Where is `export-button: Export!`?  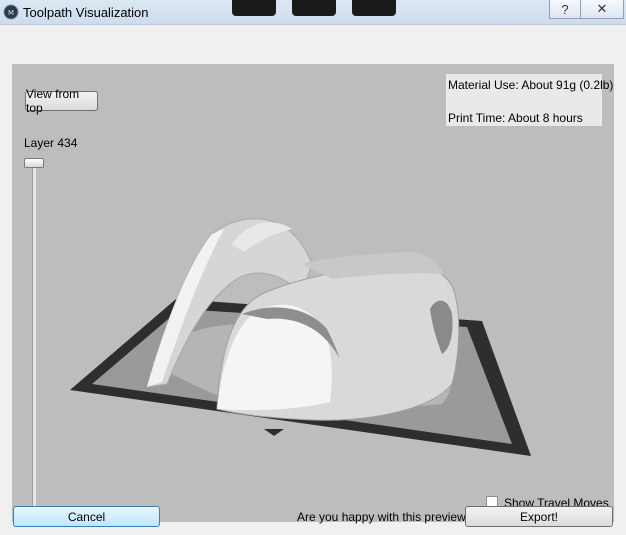
export-button: Export! is located at coordinates (539, 516).